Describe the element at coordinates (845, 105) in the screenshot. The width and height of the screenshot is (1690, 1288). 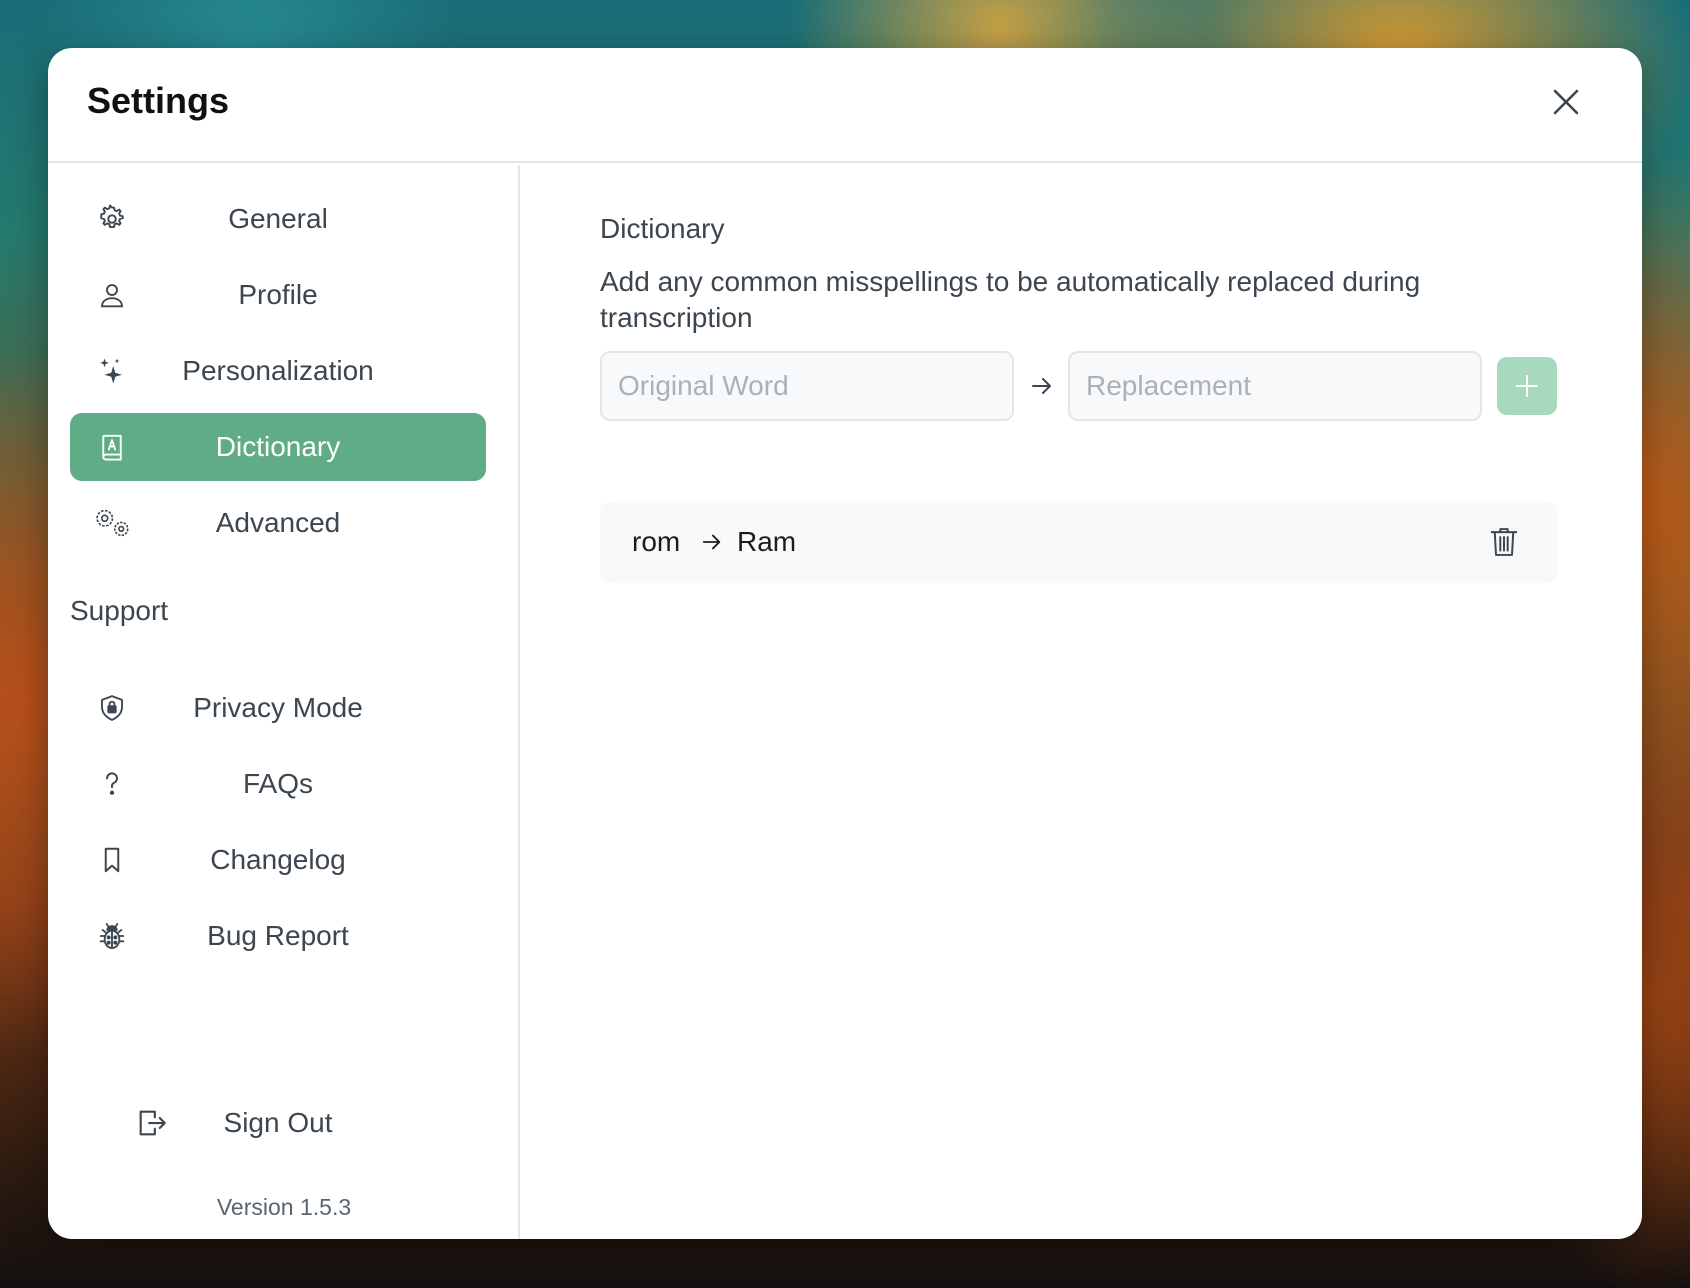
I see `dialog-header: Settings` at that location.